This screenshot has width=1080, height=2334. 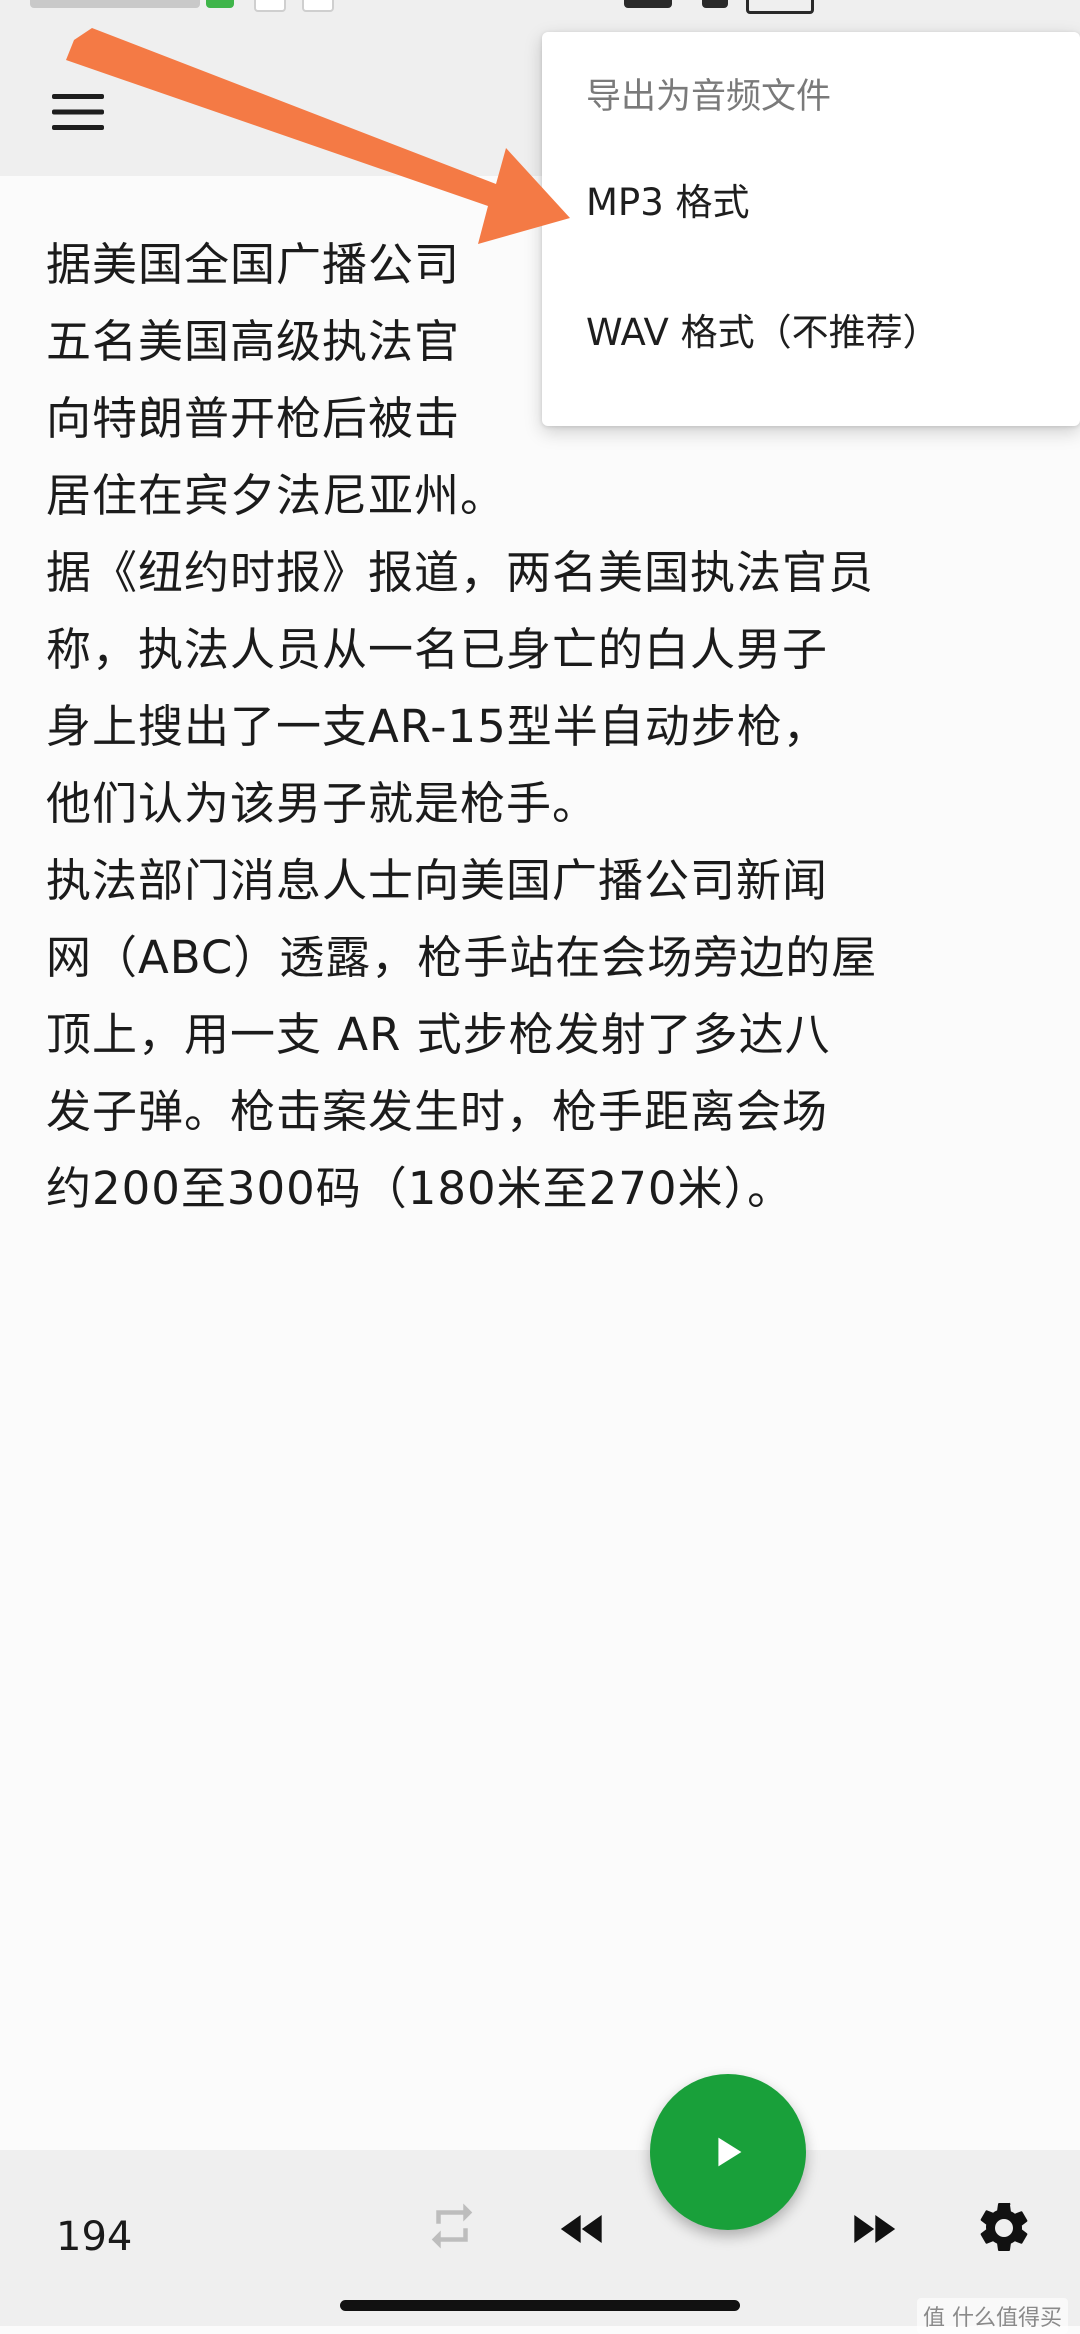 I want to click on status-time-fragment, so click(x=115, y=4).